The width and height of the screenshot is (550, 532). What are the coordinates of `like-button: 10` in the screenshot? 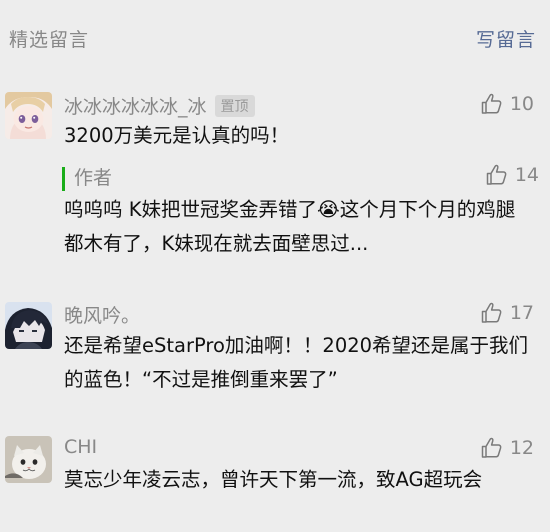 It's located at (507, 104).